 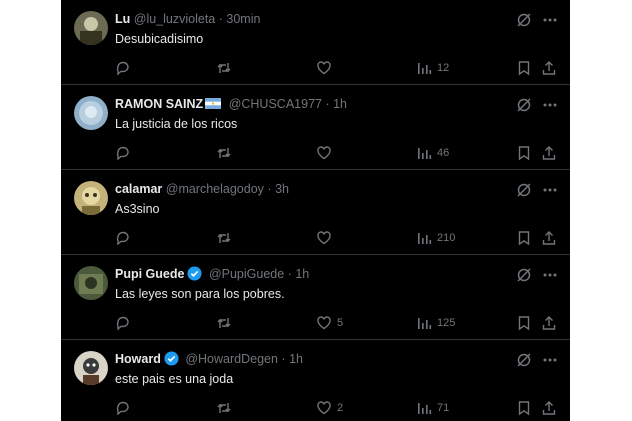 I want to click on display-name: Pupi Guede, so click(x=149, y=274).